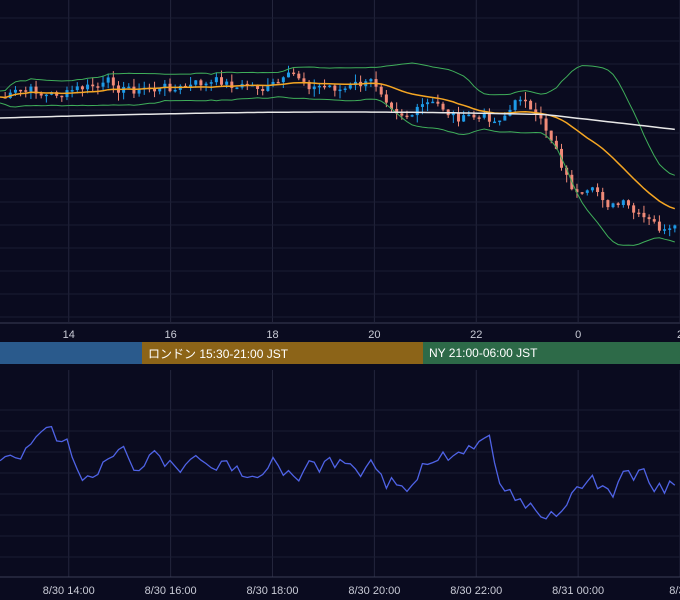 The width and height of the screenshot is (680, 600). Describe the element at coordinates (374, 335) in the screenshot. I see `price-x-tick-label: 20` at that location.